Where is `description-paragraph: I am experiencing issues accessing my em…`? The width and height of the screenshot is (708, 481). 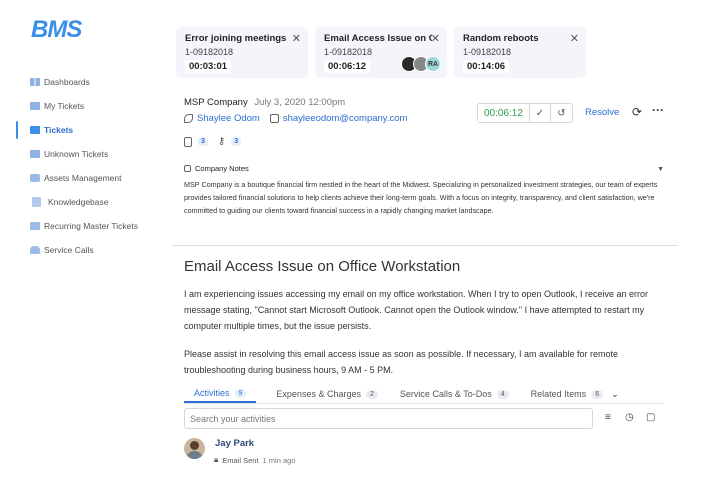 description-paragraph: I am experiencing issues accessing my em… is located at coordinates (416, 310).